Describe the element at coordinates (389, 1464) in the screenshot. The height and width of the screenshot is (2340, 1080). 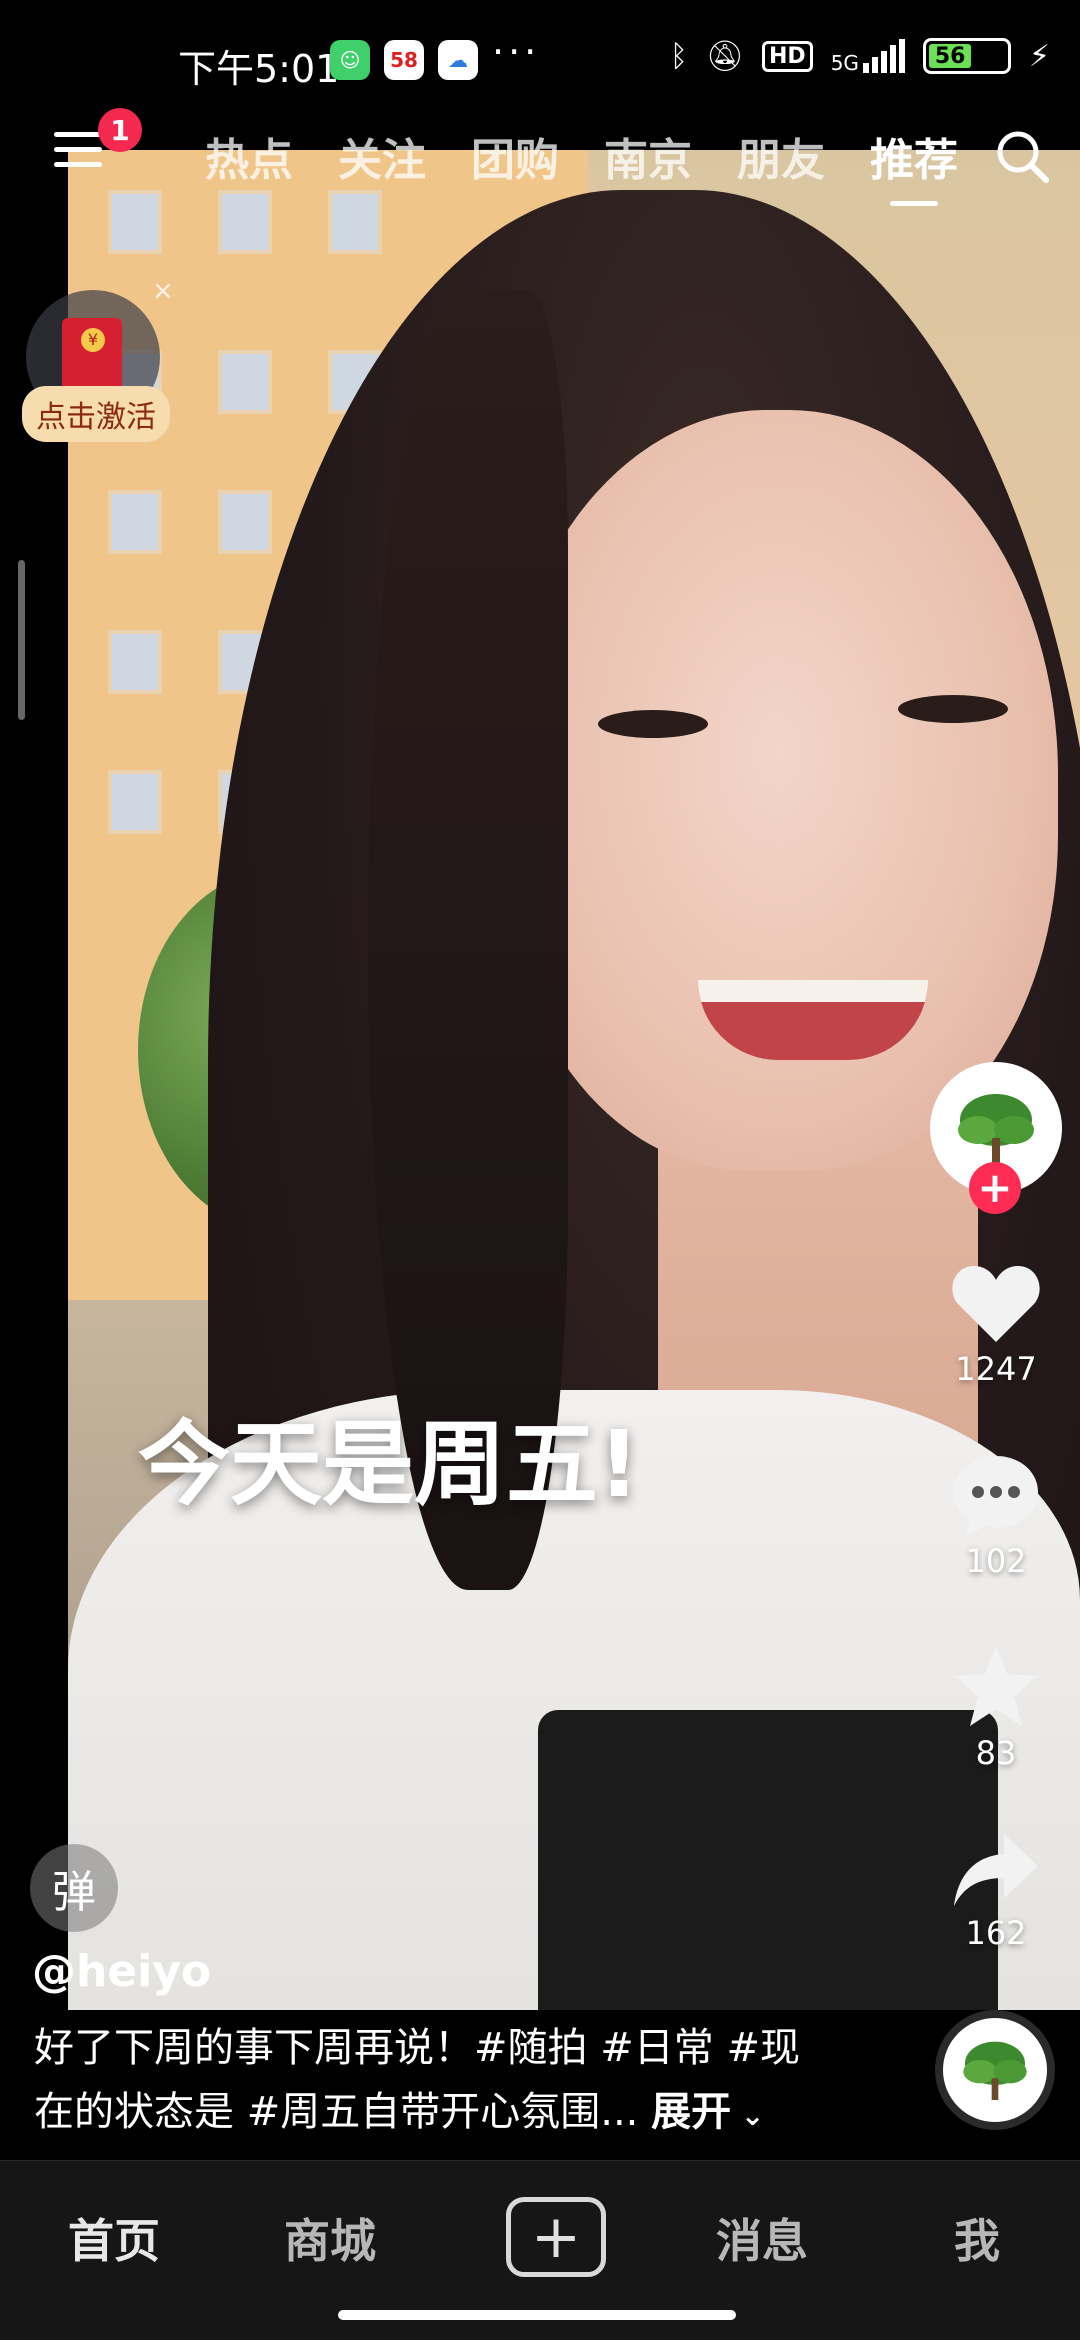
I see `video-overlay-text: 今天是周五!` at that location.